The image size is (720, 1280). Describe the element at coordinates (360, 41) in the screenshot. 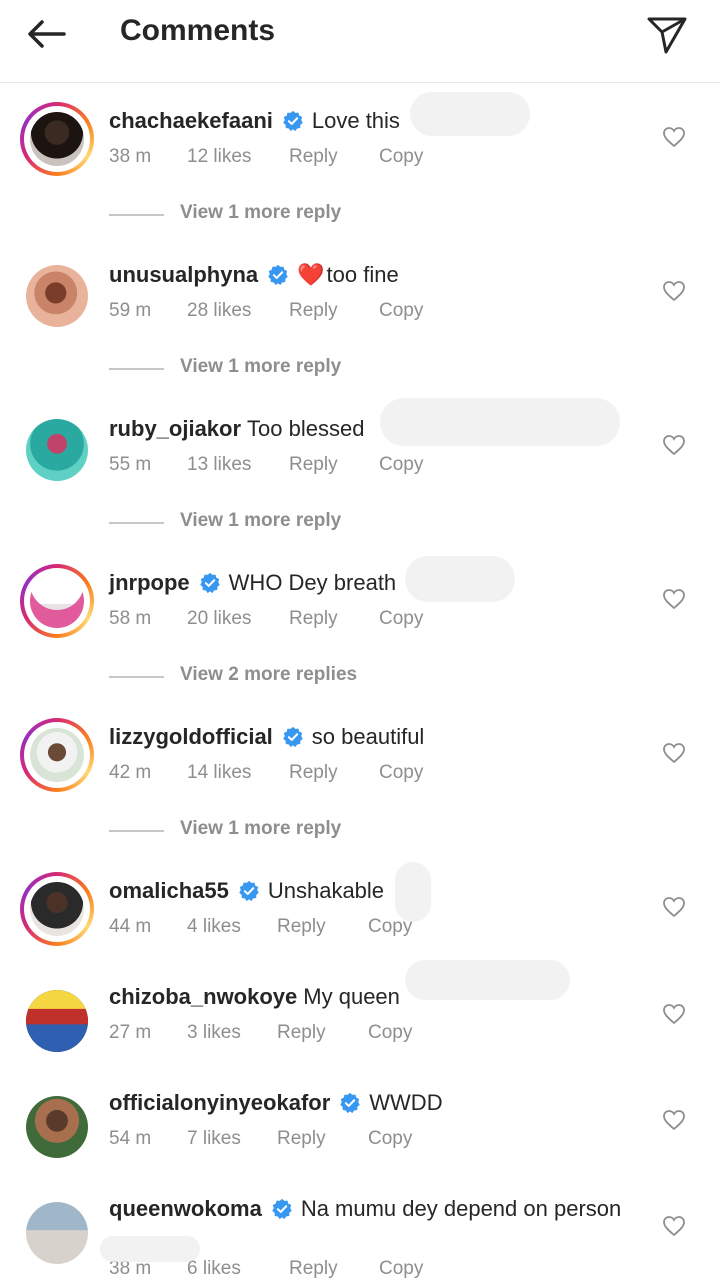

I see `comments-header: Comments` at that location.